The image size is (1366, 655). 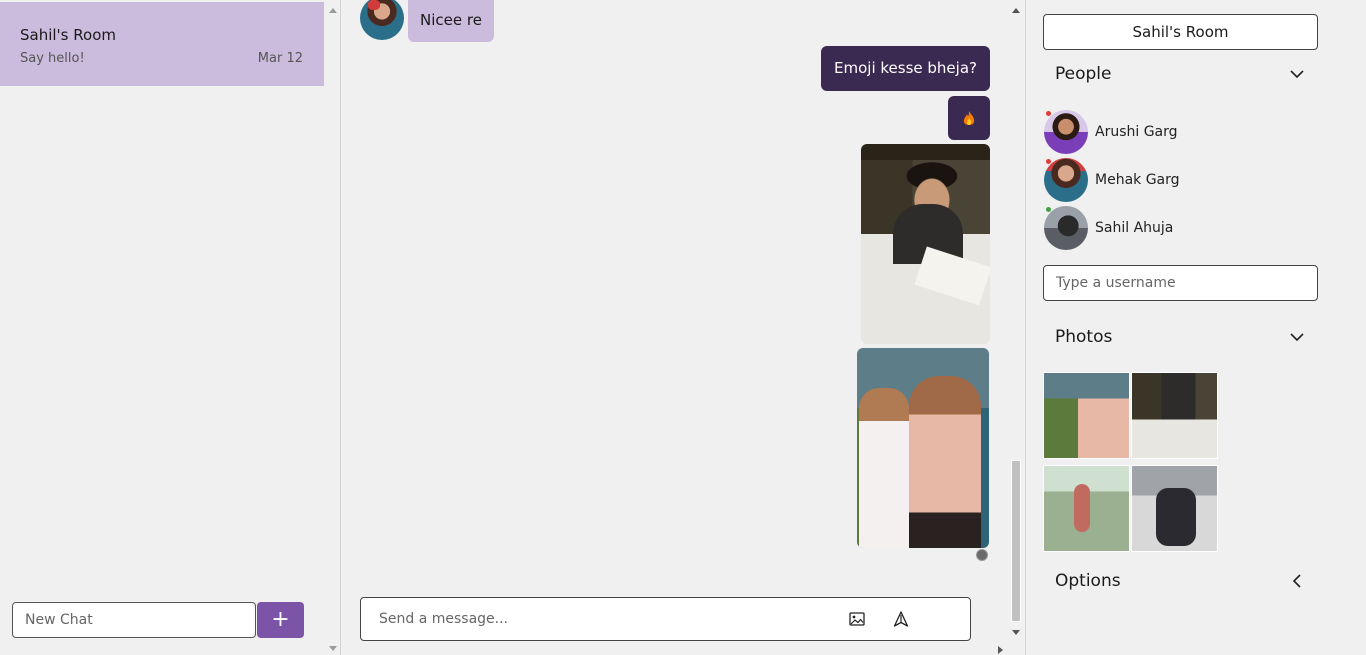 I want to click on outgoing-message: Emoji kesse bheja?, so click(x=905, y=68).